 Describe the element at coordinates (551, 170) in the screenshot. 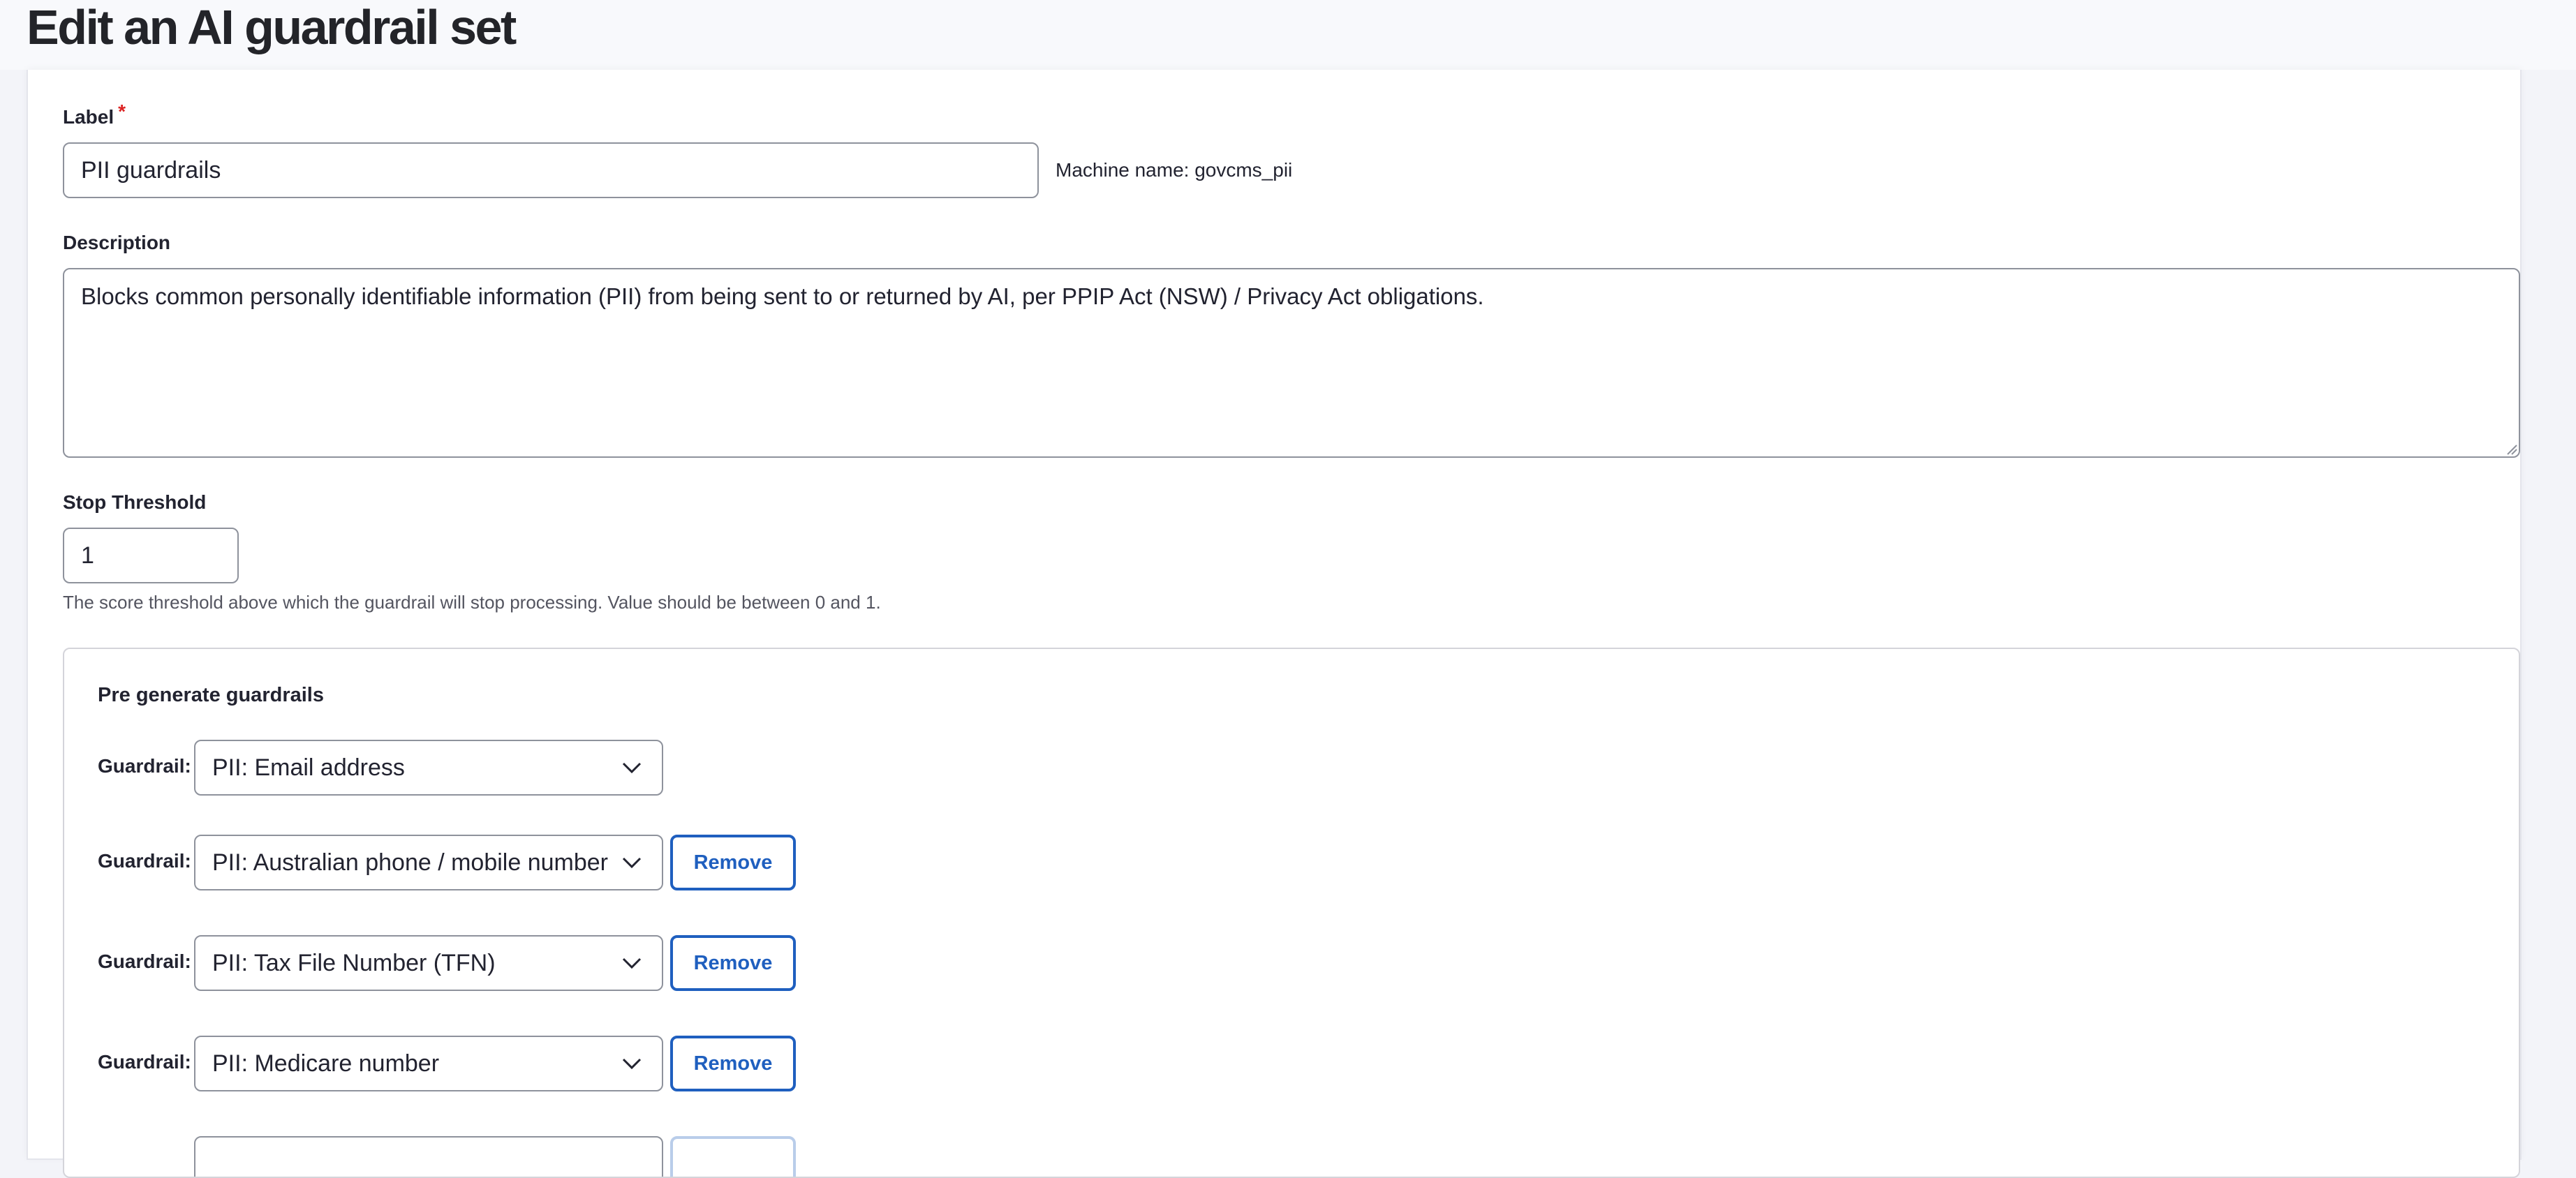

I see `label-input: PII guardrails` at that location.